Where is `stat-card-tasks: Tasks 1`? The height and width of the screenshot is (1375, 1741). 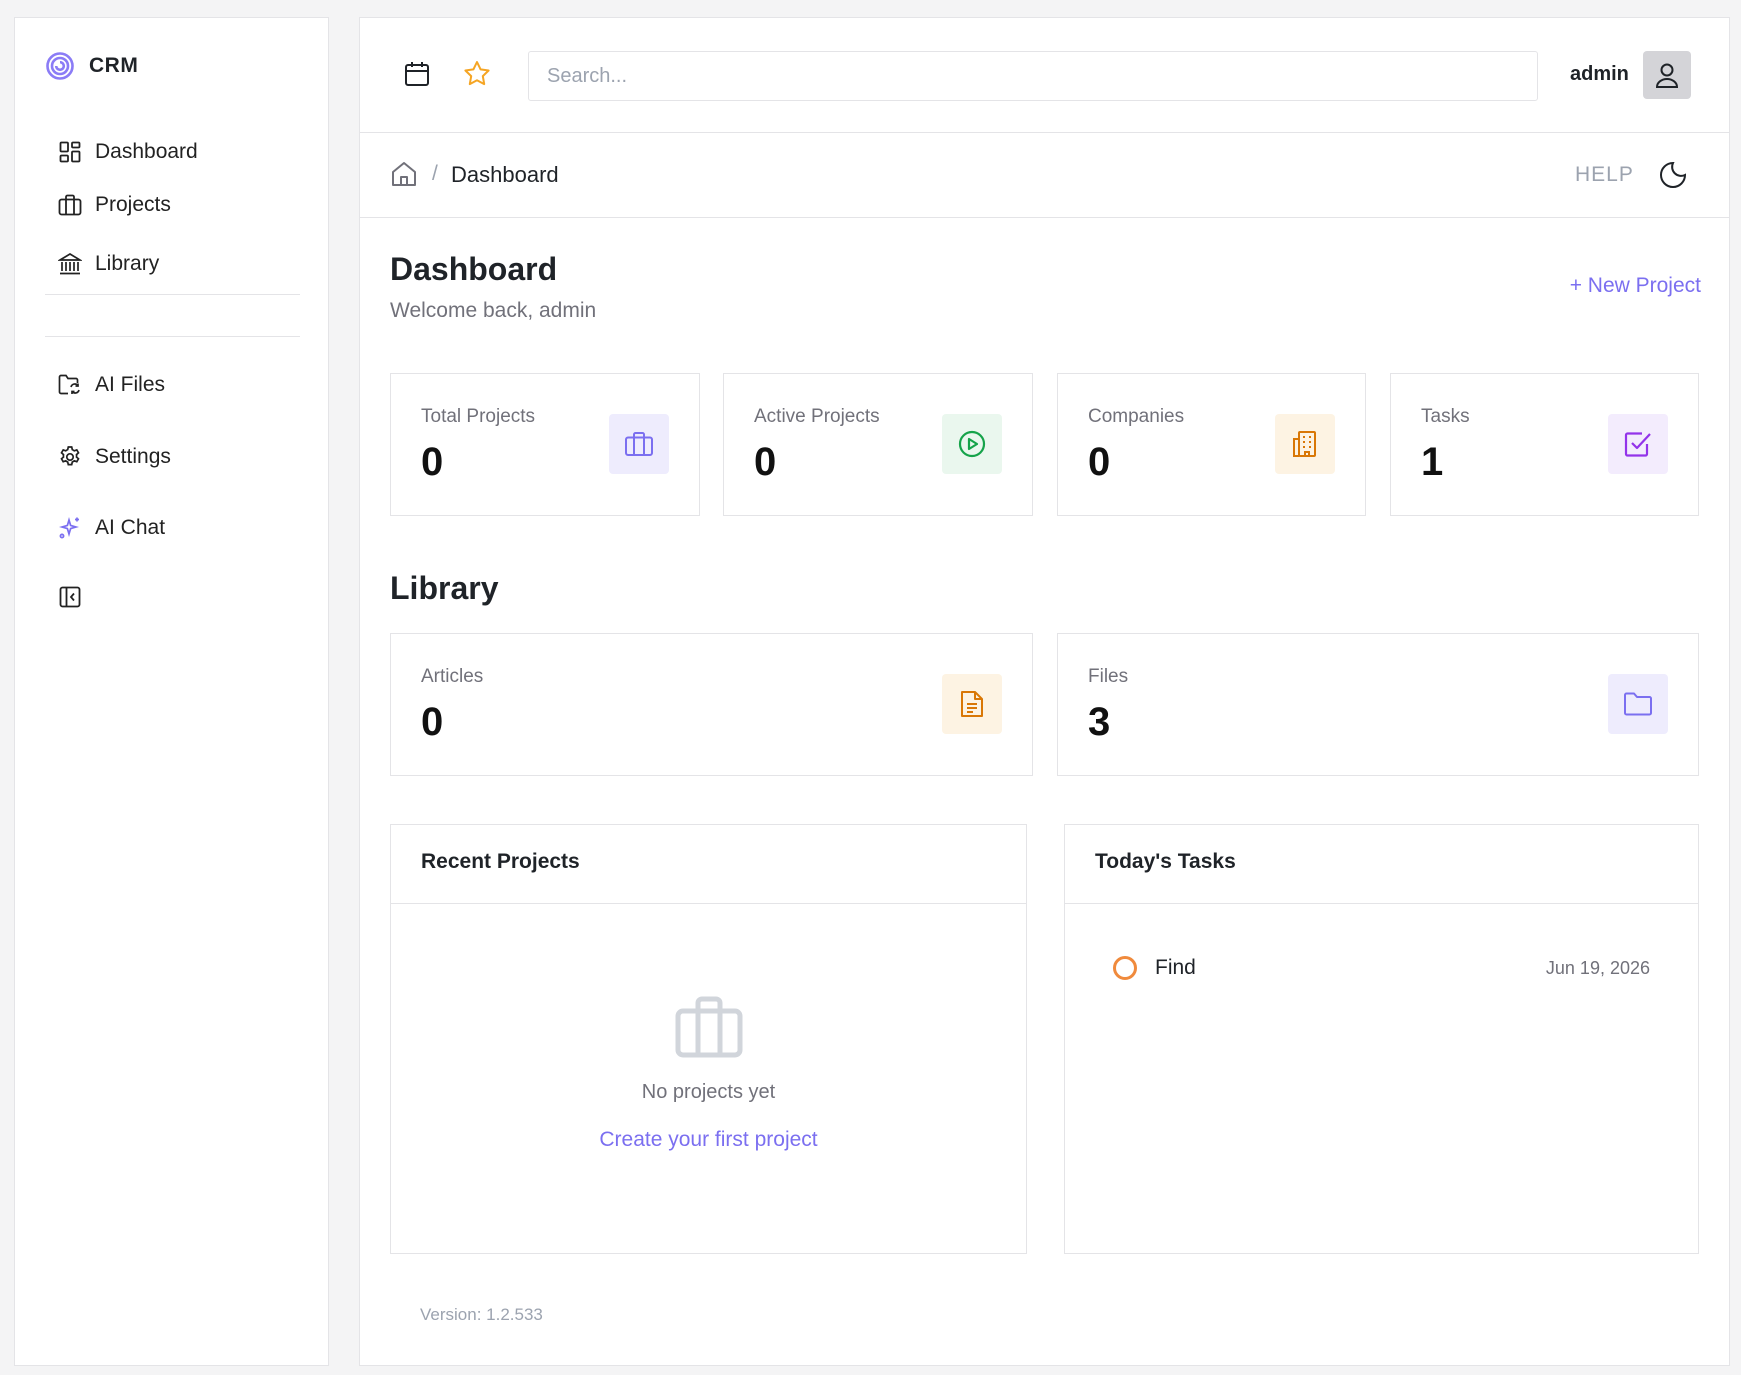 stat-card-tasks: Tasks 1 is located at coordinates (1544, 444).